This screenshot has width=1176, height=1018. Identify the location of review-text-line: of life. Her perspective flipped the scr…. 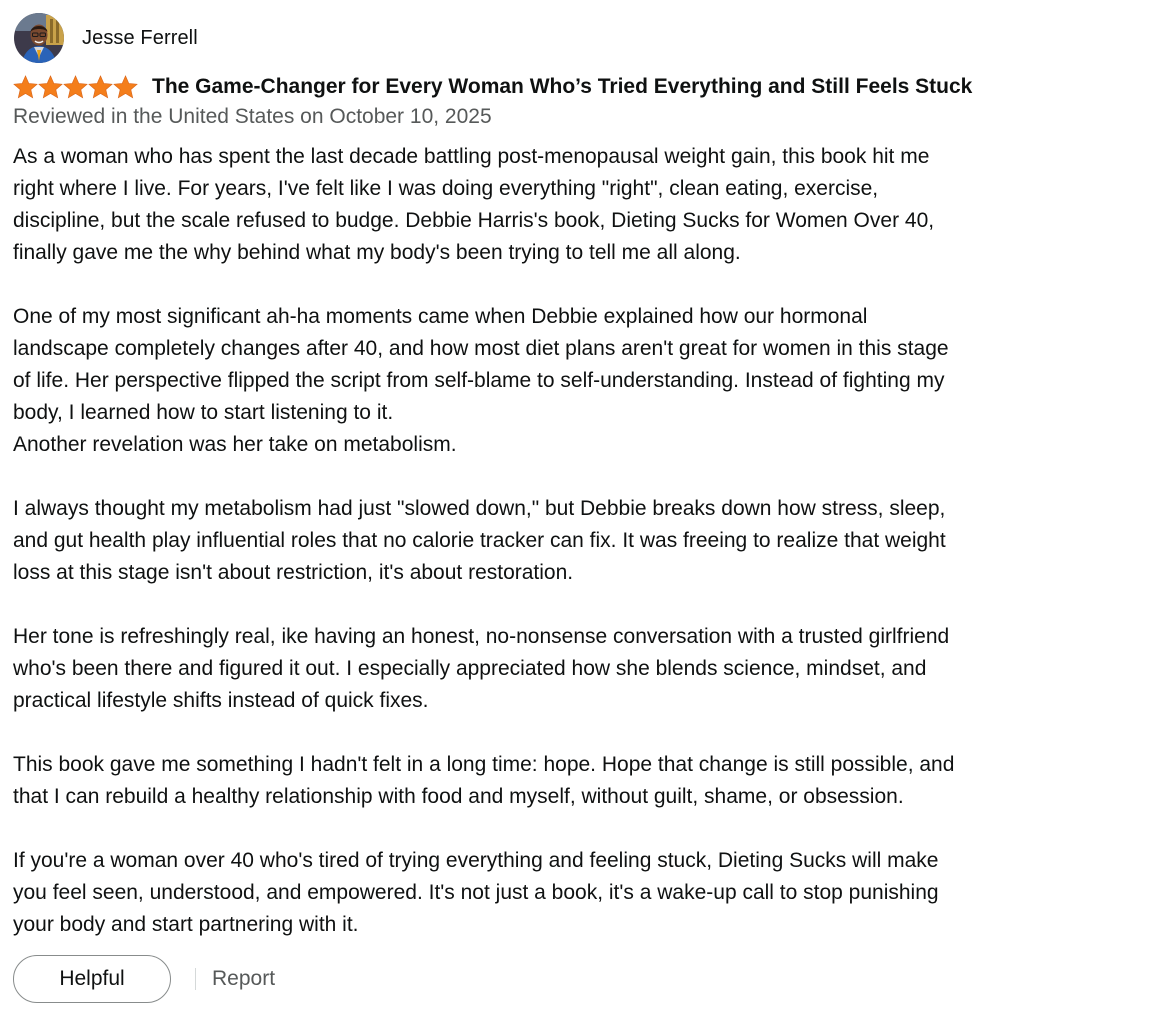
(479, 380).